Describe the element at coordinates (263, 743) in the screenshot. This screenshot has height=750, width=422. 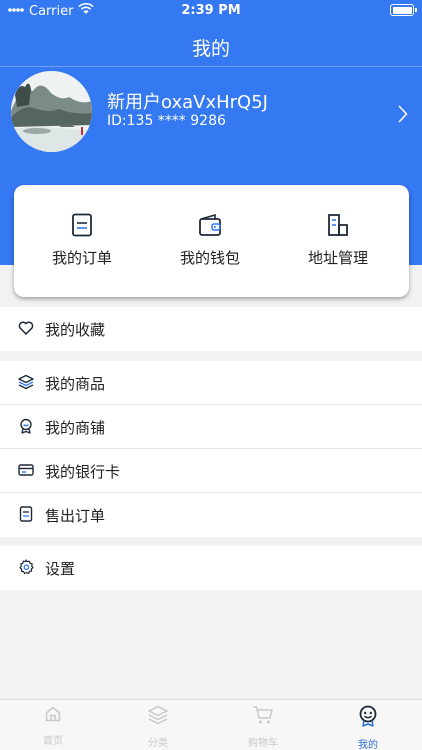
I see `tab-label: 购物车` at that location.